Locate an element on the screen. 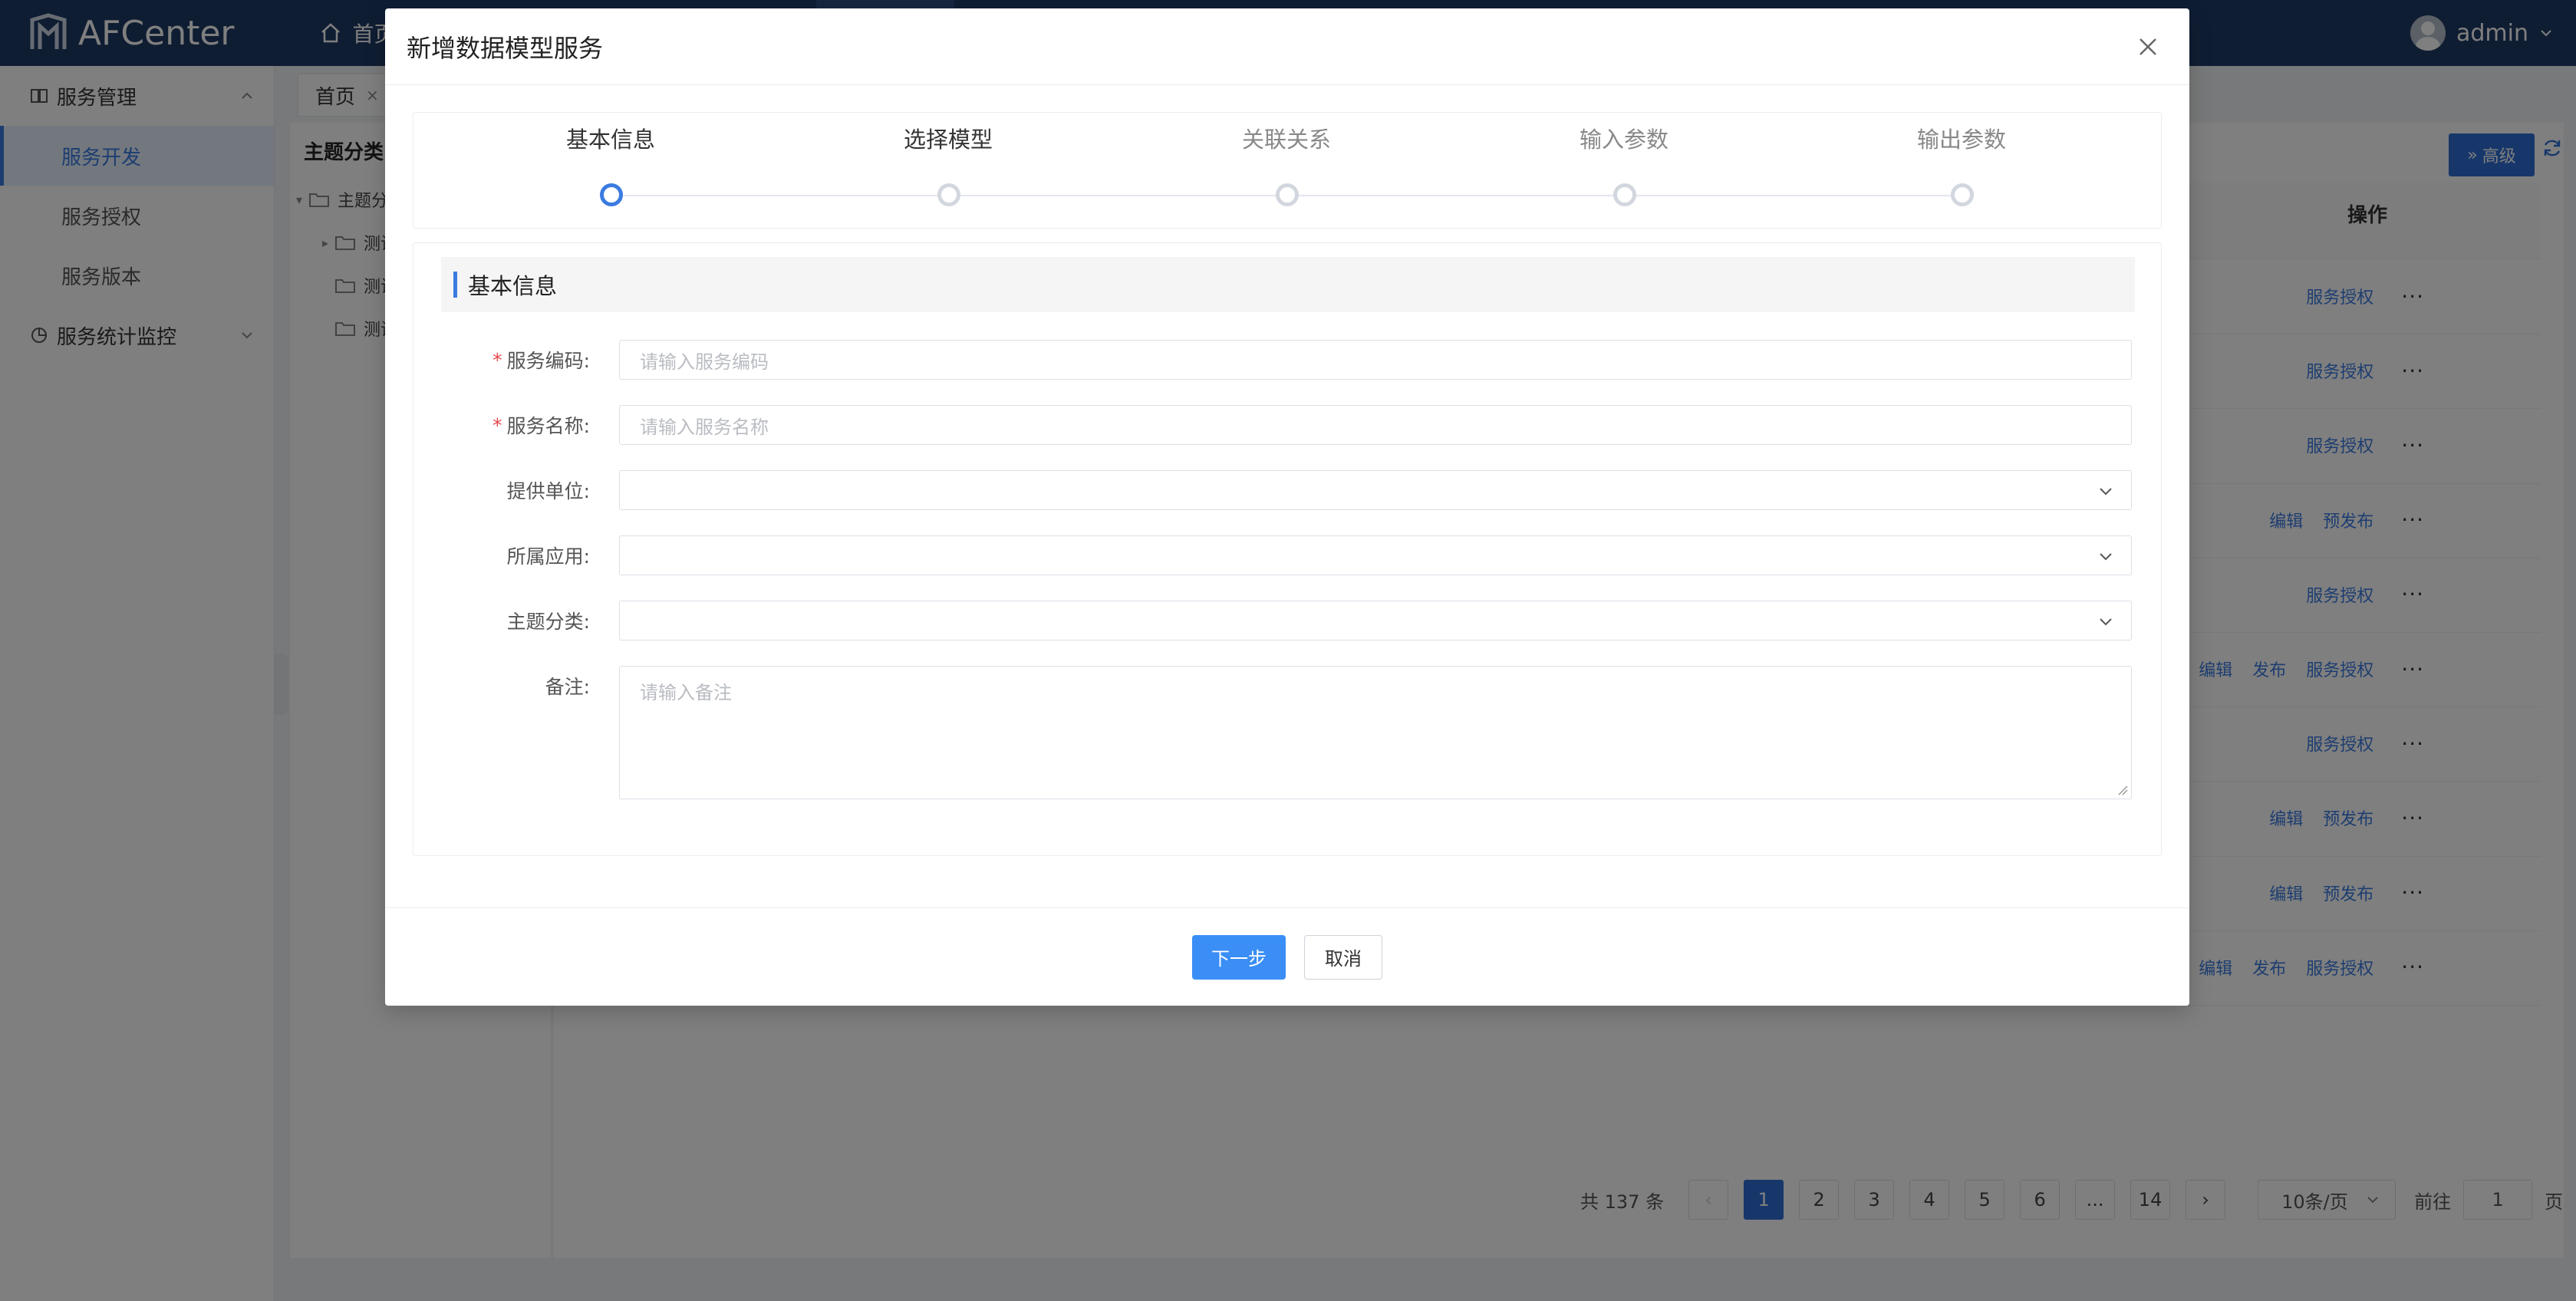 This screenshot has width=2576, height=1301. step-label: 基本信息 is located at coordinates (610, 140).